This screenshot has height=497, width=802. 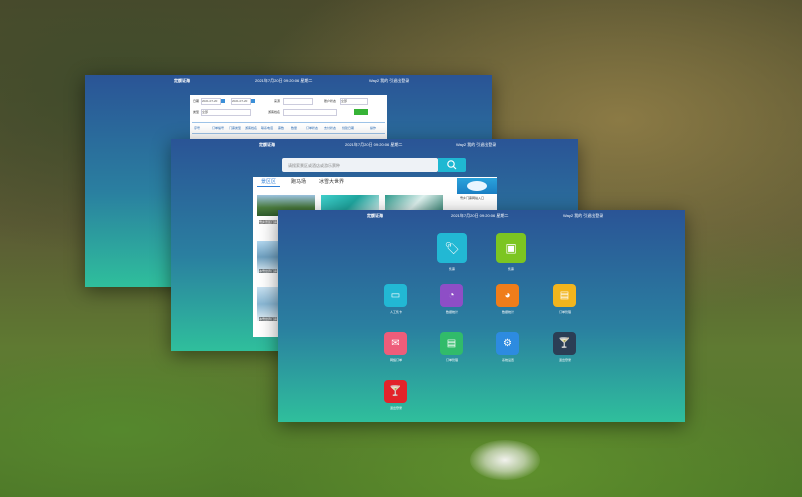 I want to click on printer-icon: ▣, so click(x=511, y=248).